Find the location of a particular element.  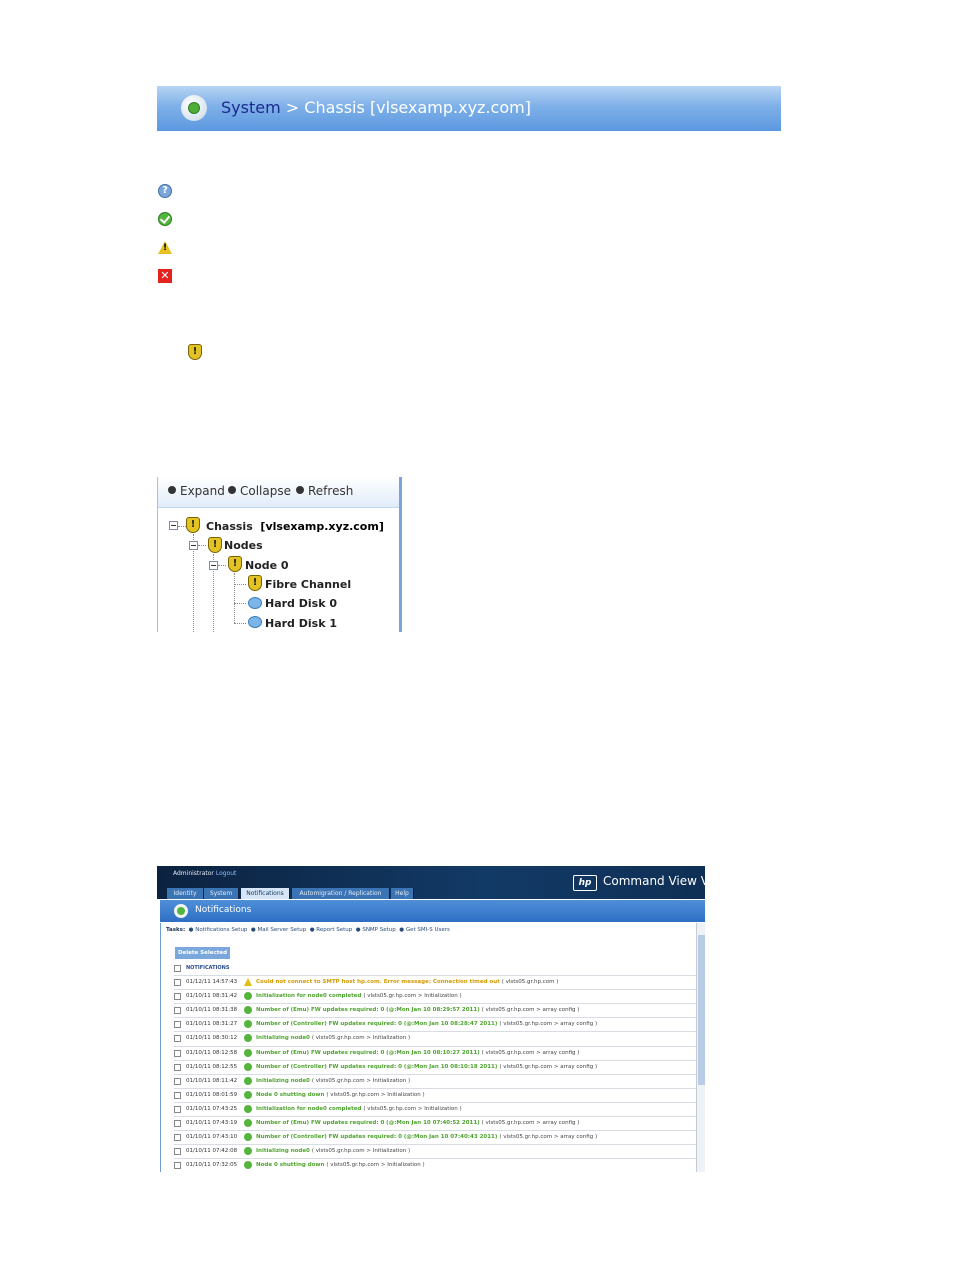

row-timestamp: 01/10/11 07:43:10 is located at coordinates (212, 1137).